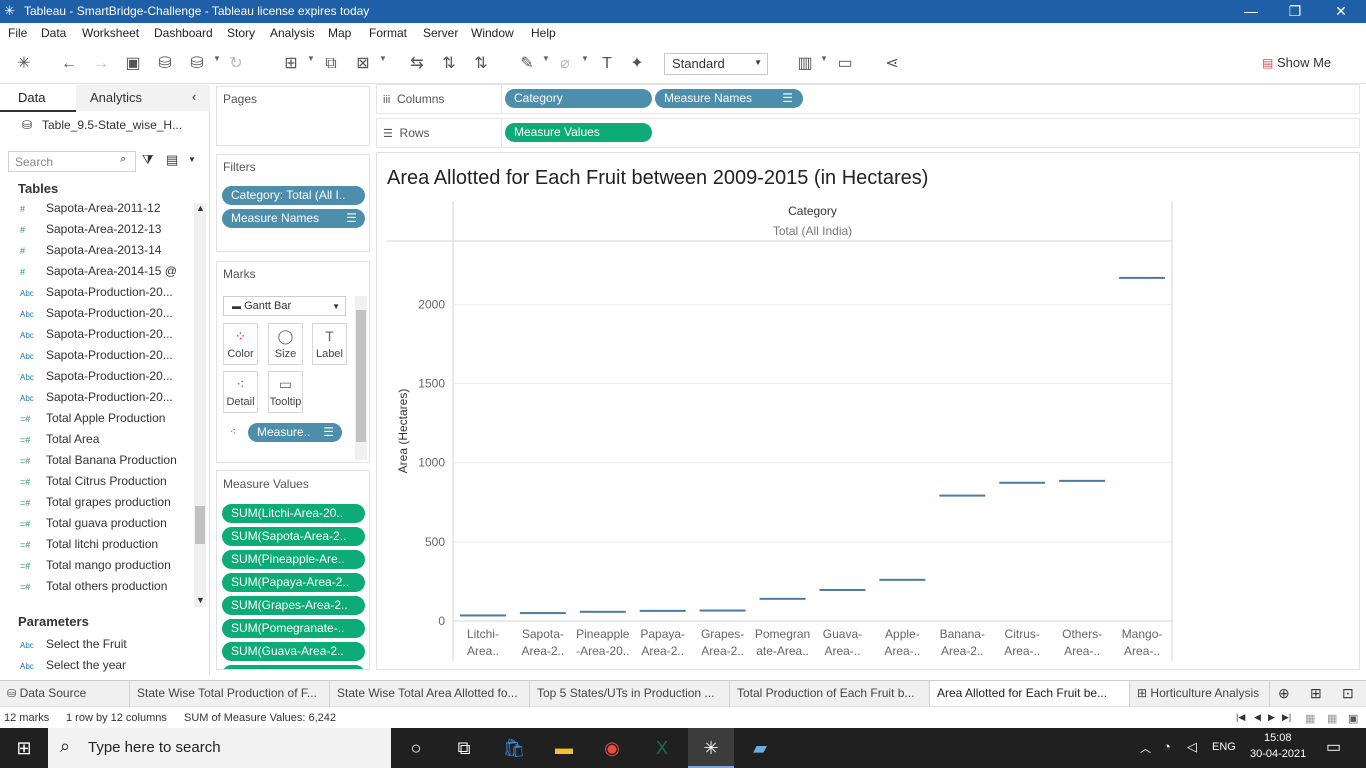  Describe the element at coordinates (339, 33) in the screenshot. I see `menu-map: Map` at that location.